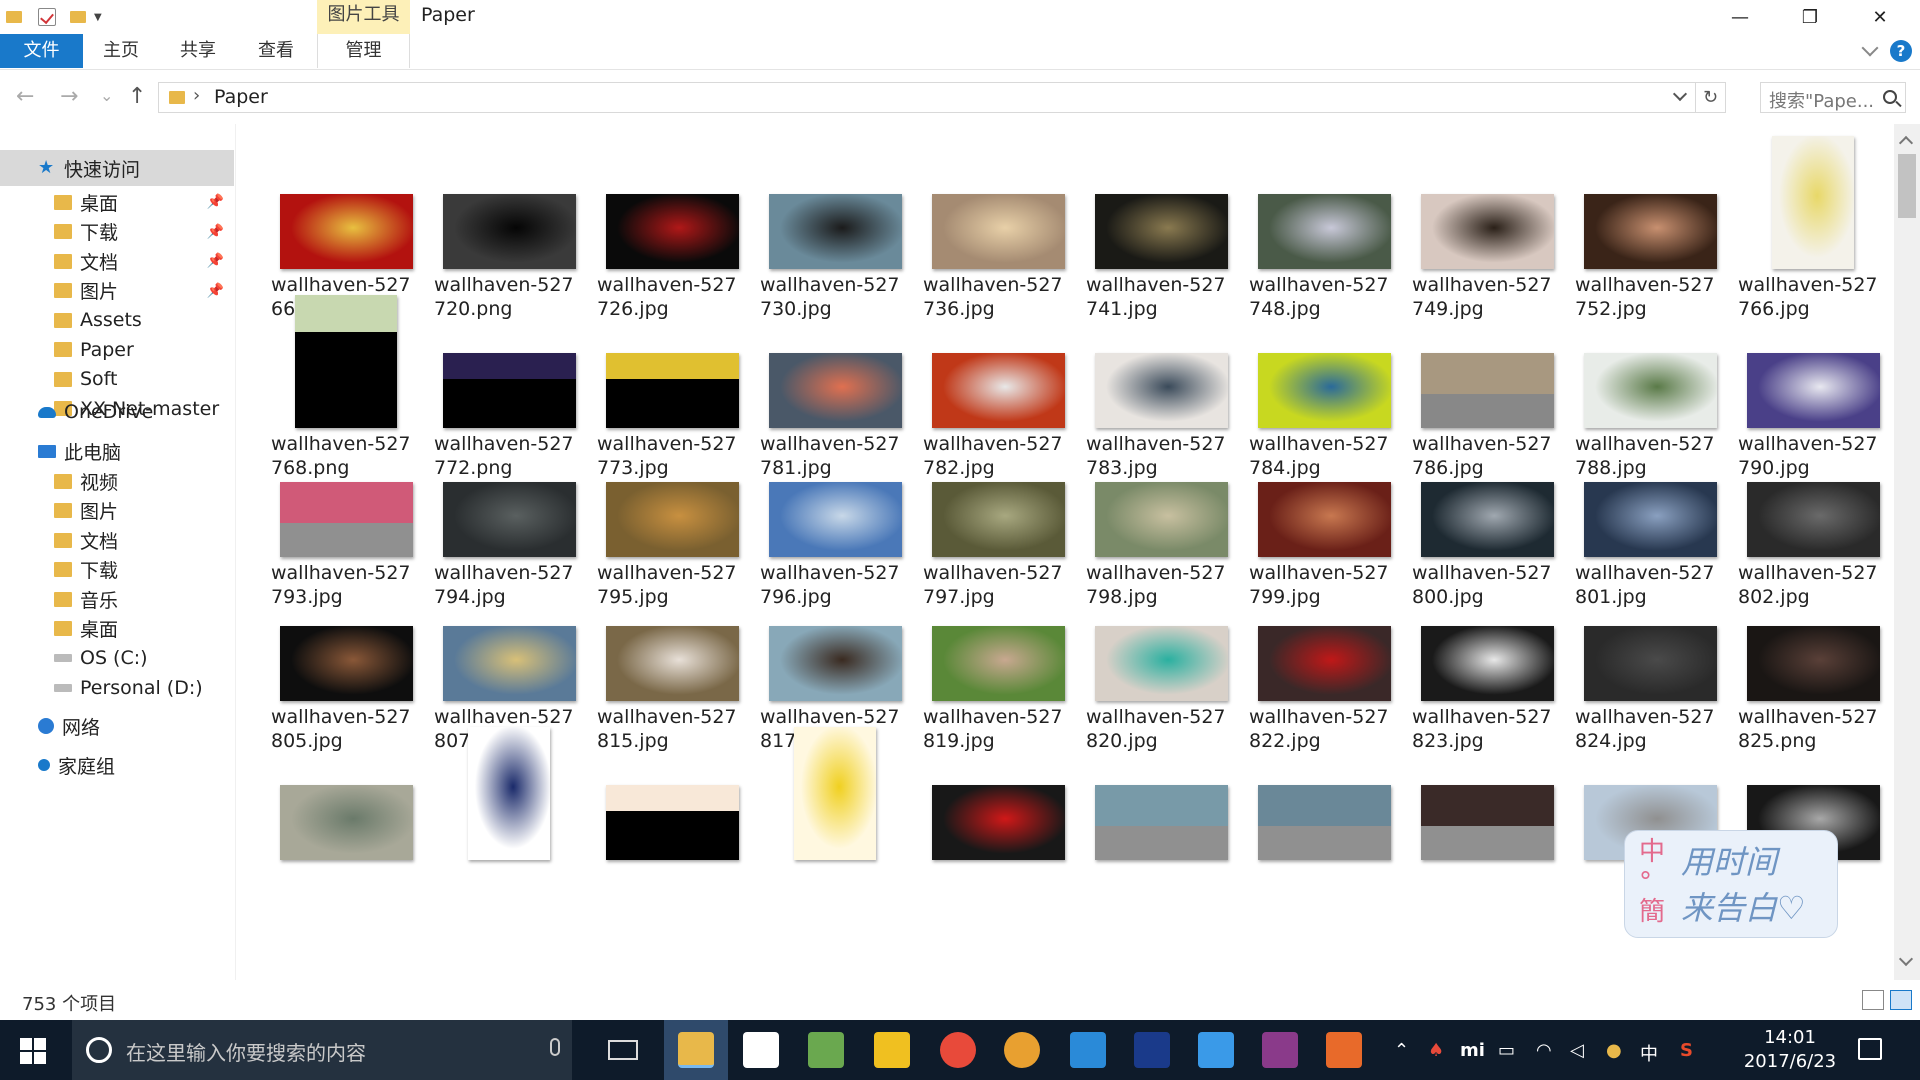  I want to click on tray-app-icon: ♠, so click(1436, 1050).